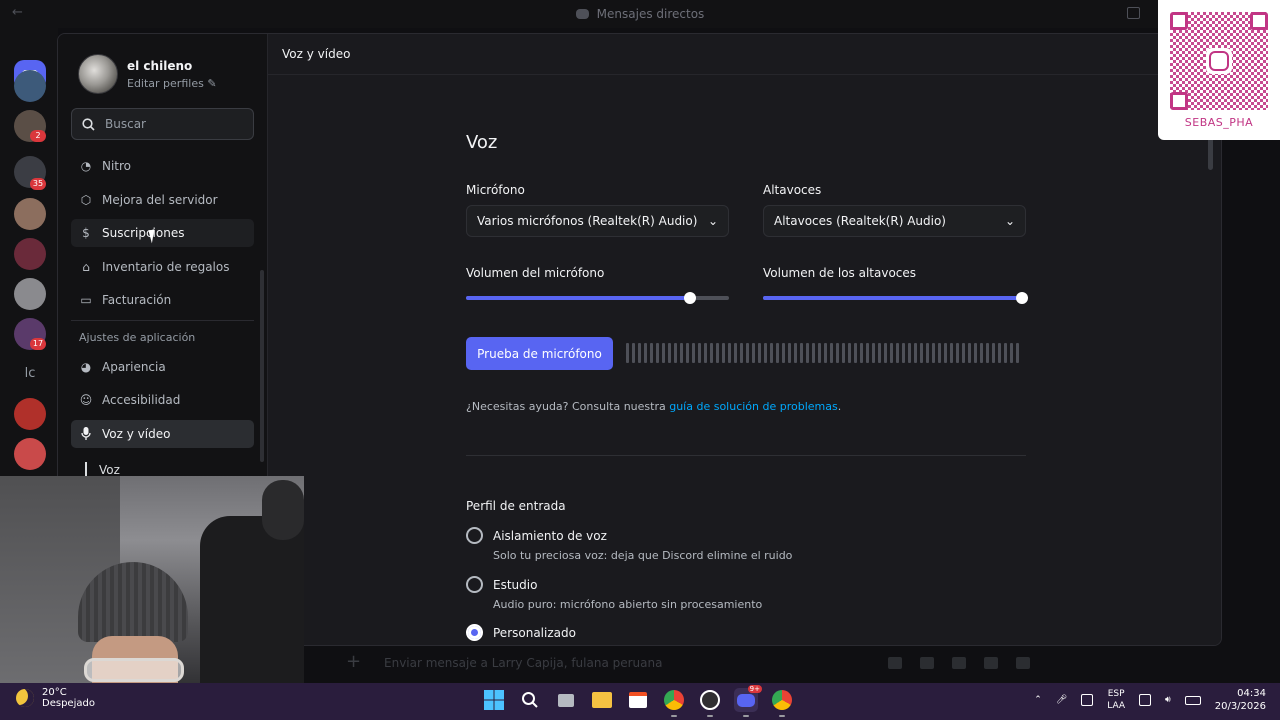  I want to click on gift-icon, so click(895, 663).